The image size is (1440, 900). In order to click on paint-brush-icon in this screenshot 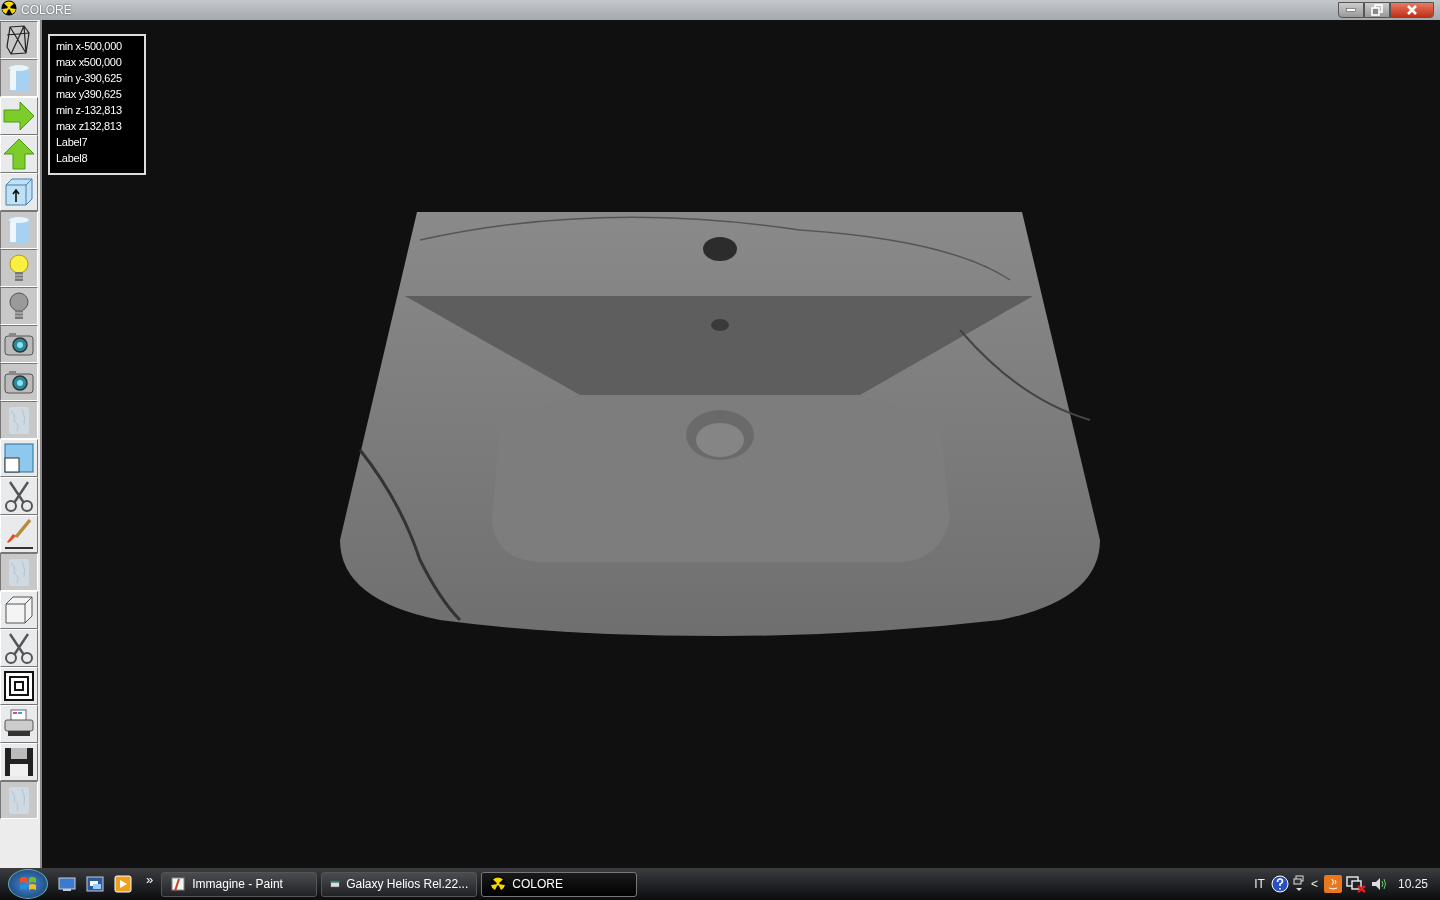, I will do `click(178, 884)`.